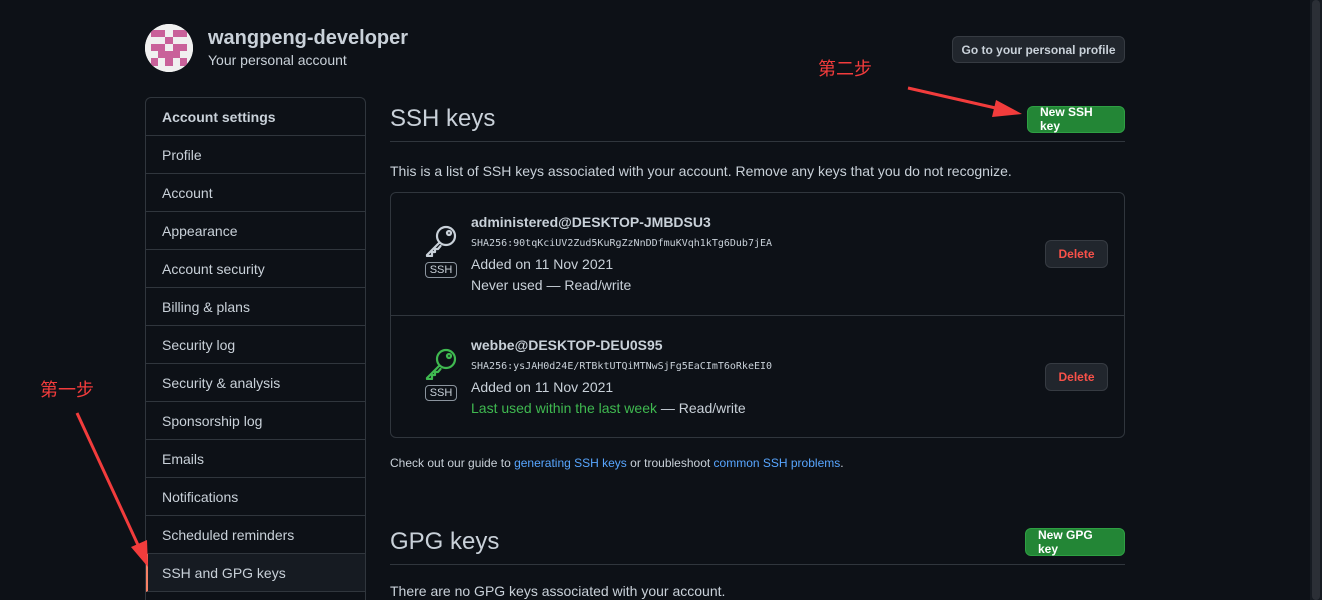 Image resolution: width=1322 pixels, height=600 pixels. Describe the element at coordinates (111, 489) in the screenshot. I see `arrow-to-ssh-gpg-keys` at that location.